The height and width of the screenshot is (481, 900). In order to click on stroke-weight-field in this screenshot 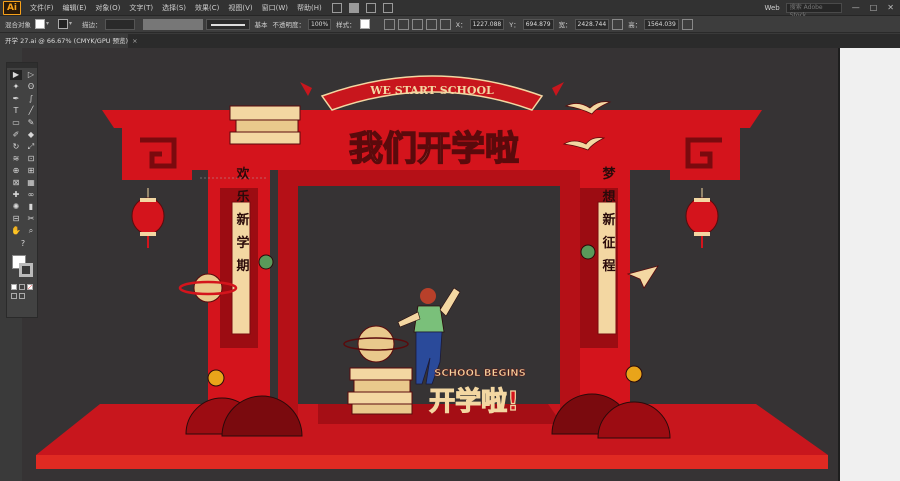, I will do `click(119, 24)`.